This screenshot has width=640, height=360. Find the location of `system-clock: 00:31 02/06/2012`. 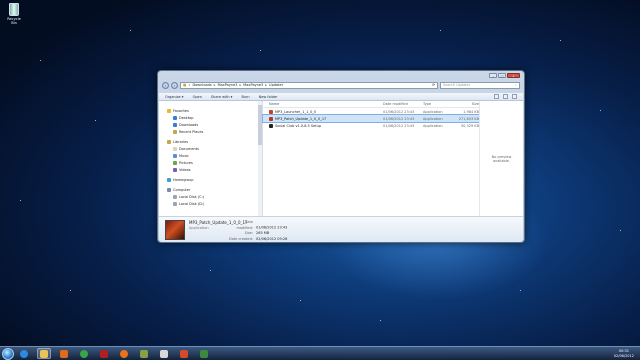

system-clock: 00:31 02/06/2012 is located at coordinates (624, 353).